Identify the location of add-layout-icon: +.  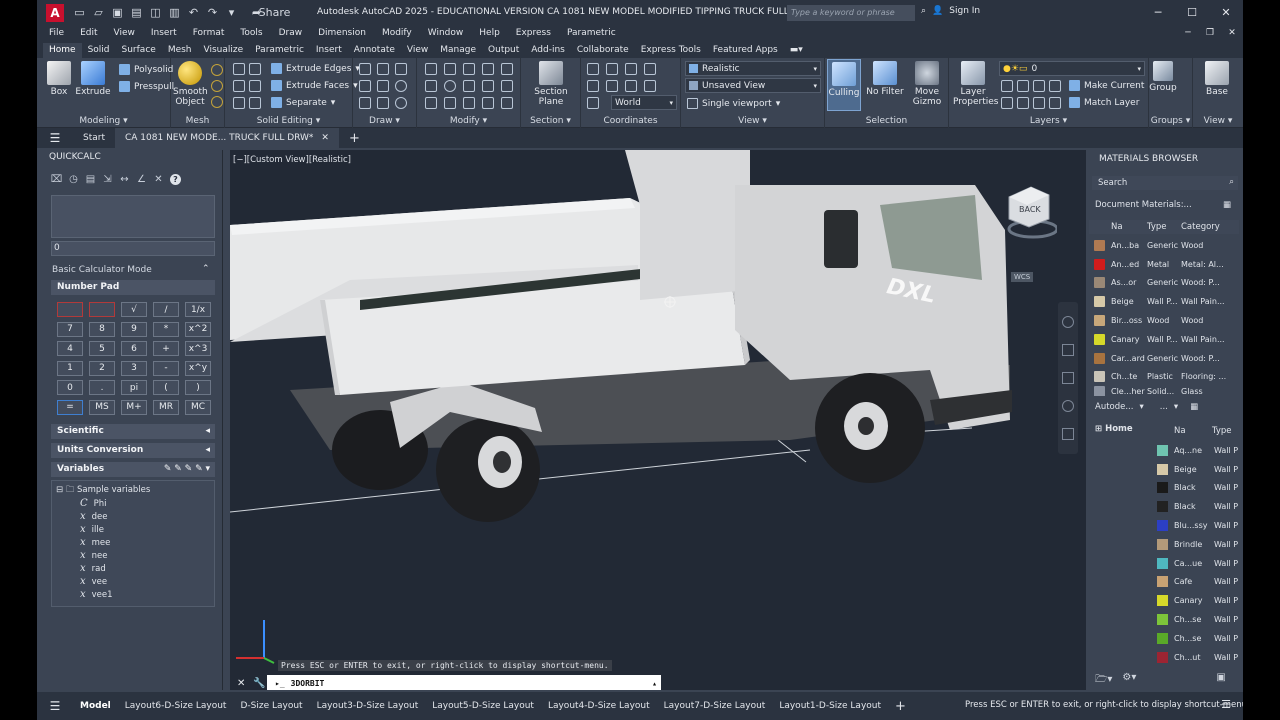
(900, 706).